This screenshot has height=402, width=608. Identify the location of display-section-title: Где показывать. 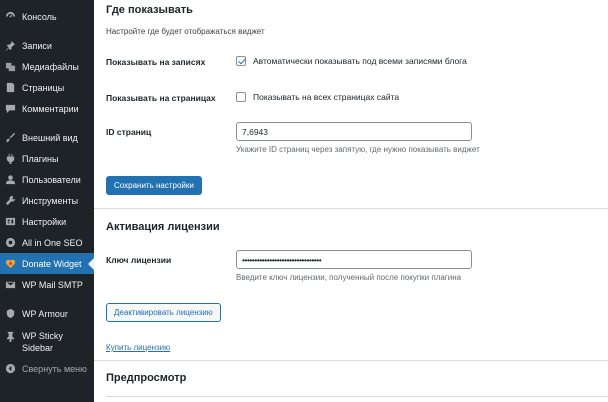
(149, 10).